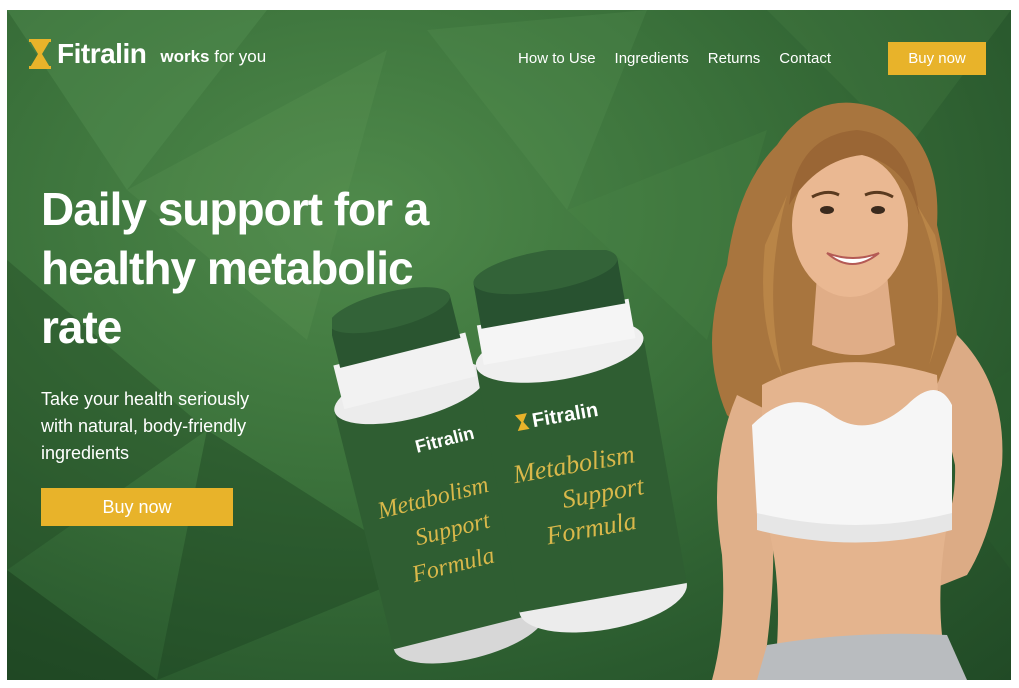  Describe the element at coordinates (557, 58) in the screenshot. I see `nav-link-how-to-use: How to Use` at that location.